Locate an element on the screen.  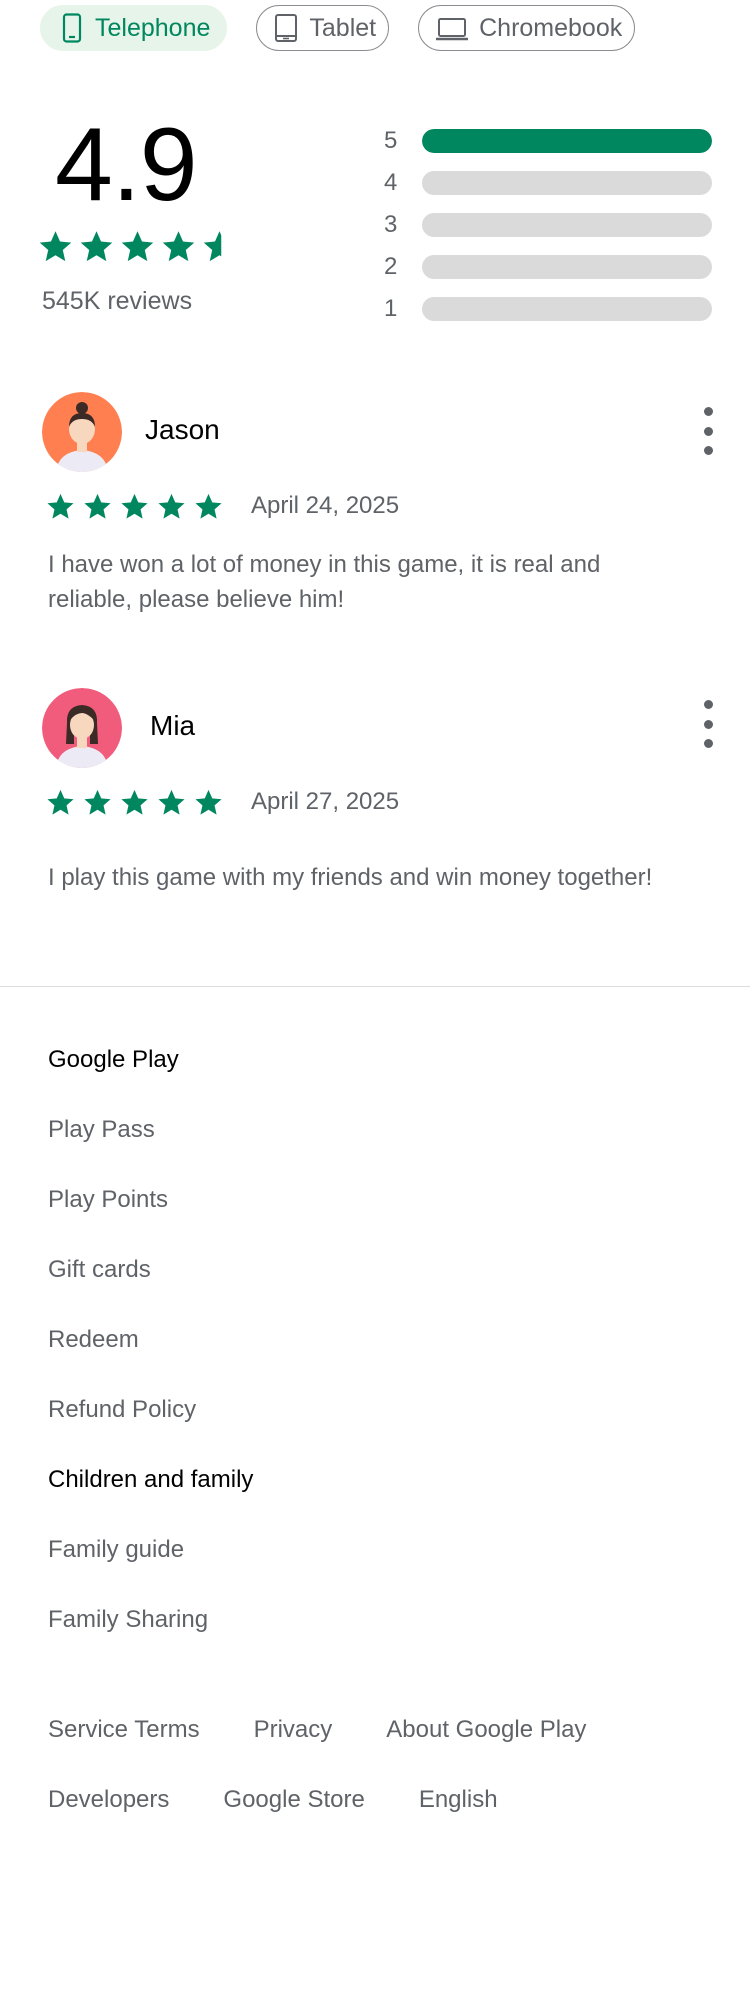
laptop-icon is located at coordinates (452, 28).